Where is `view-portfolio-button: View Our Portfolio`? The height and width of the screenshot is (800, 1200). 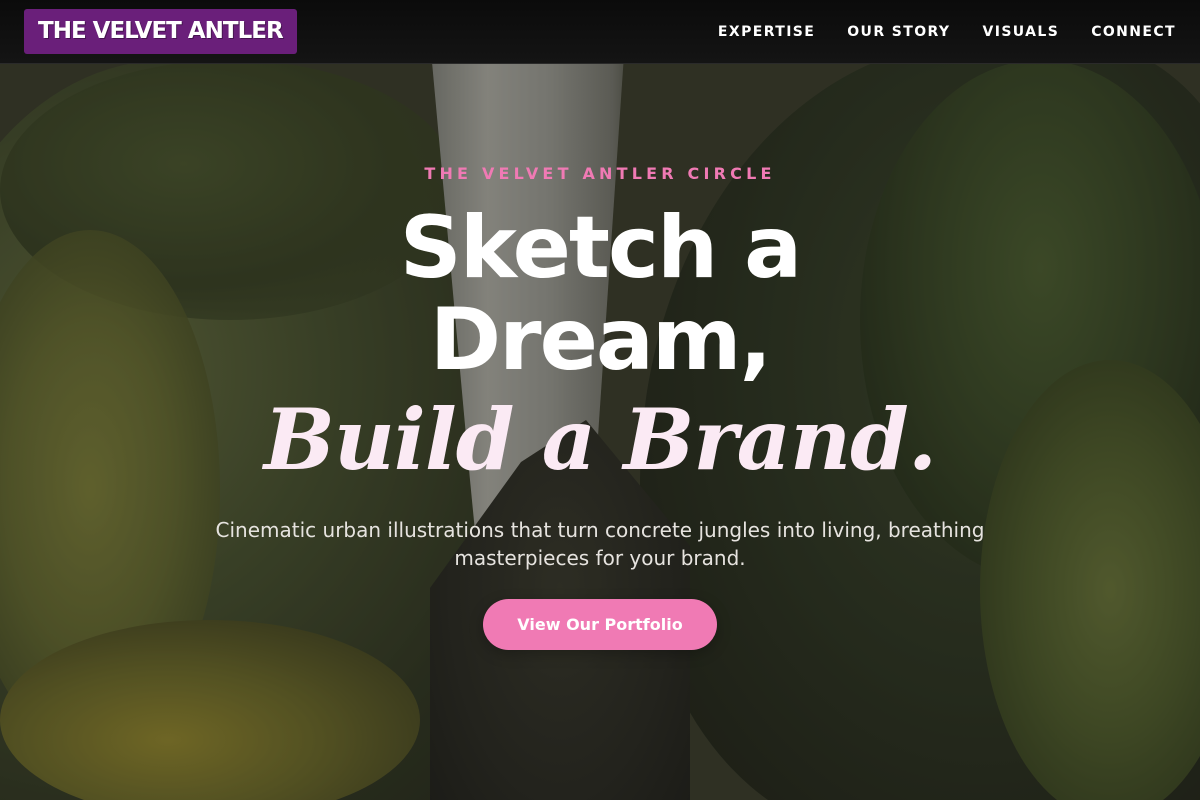
view-portfolio-button: View Our Portfolio is located at coordinates (600, 624).